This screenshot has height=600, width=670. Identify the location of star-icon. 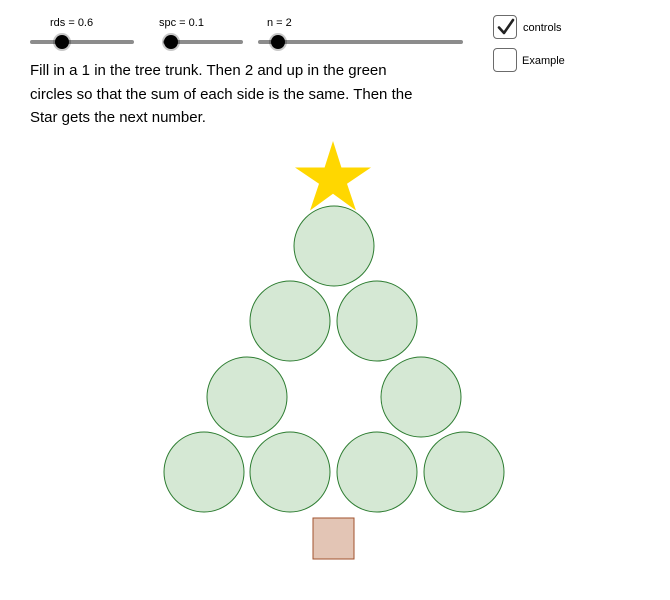
(333, 176).